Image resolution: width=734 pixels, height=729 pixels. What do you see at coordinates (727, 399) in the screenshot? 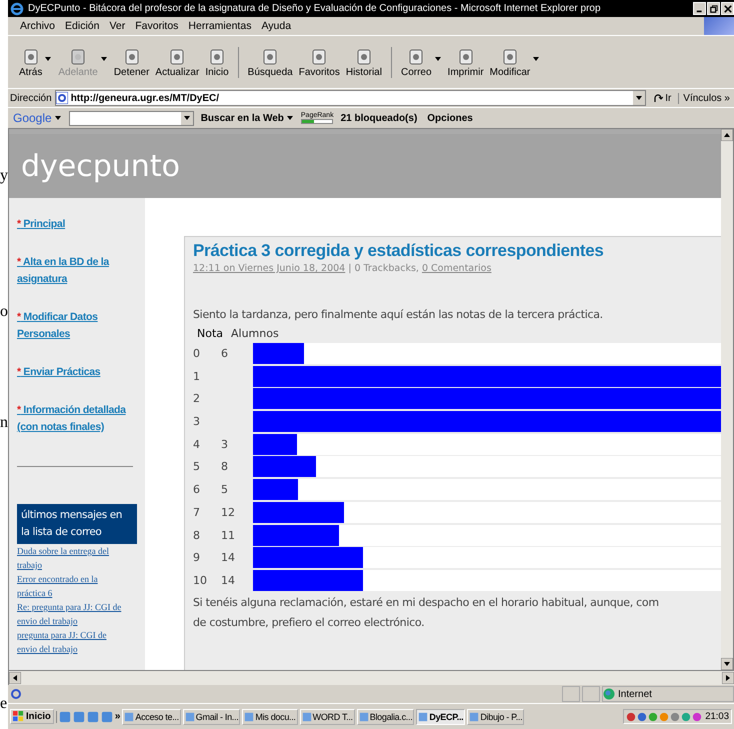
I see `vertical-scrollbar` at bounding box center [727, 399].